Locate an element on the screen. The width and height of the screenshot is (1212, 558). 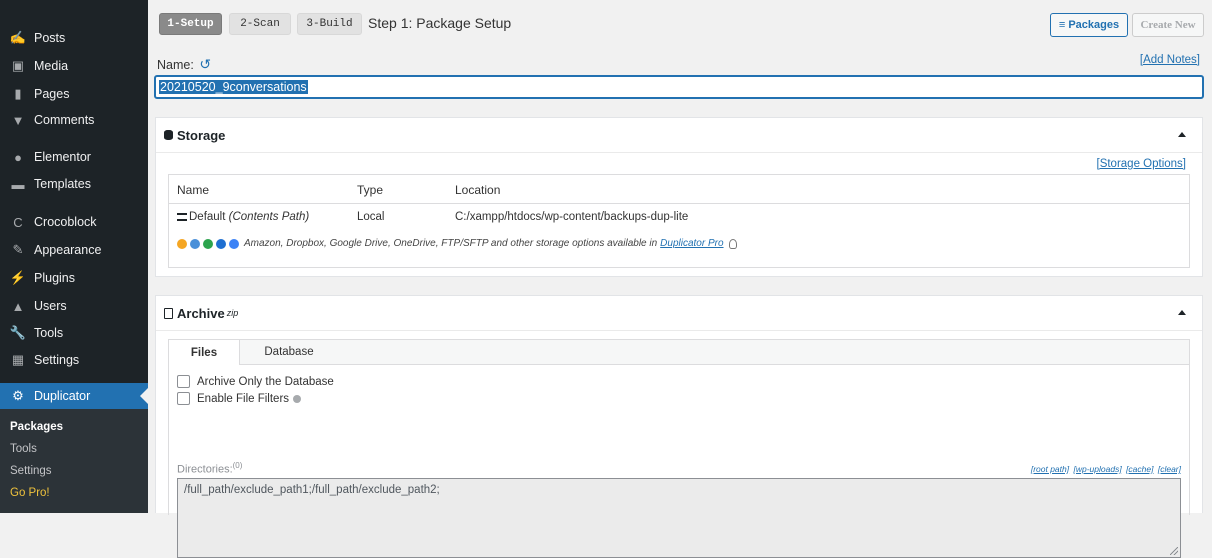
tab-bar: Files Database is located at coordinates (679, 352).